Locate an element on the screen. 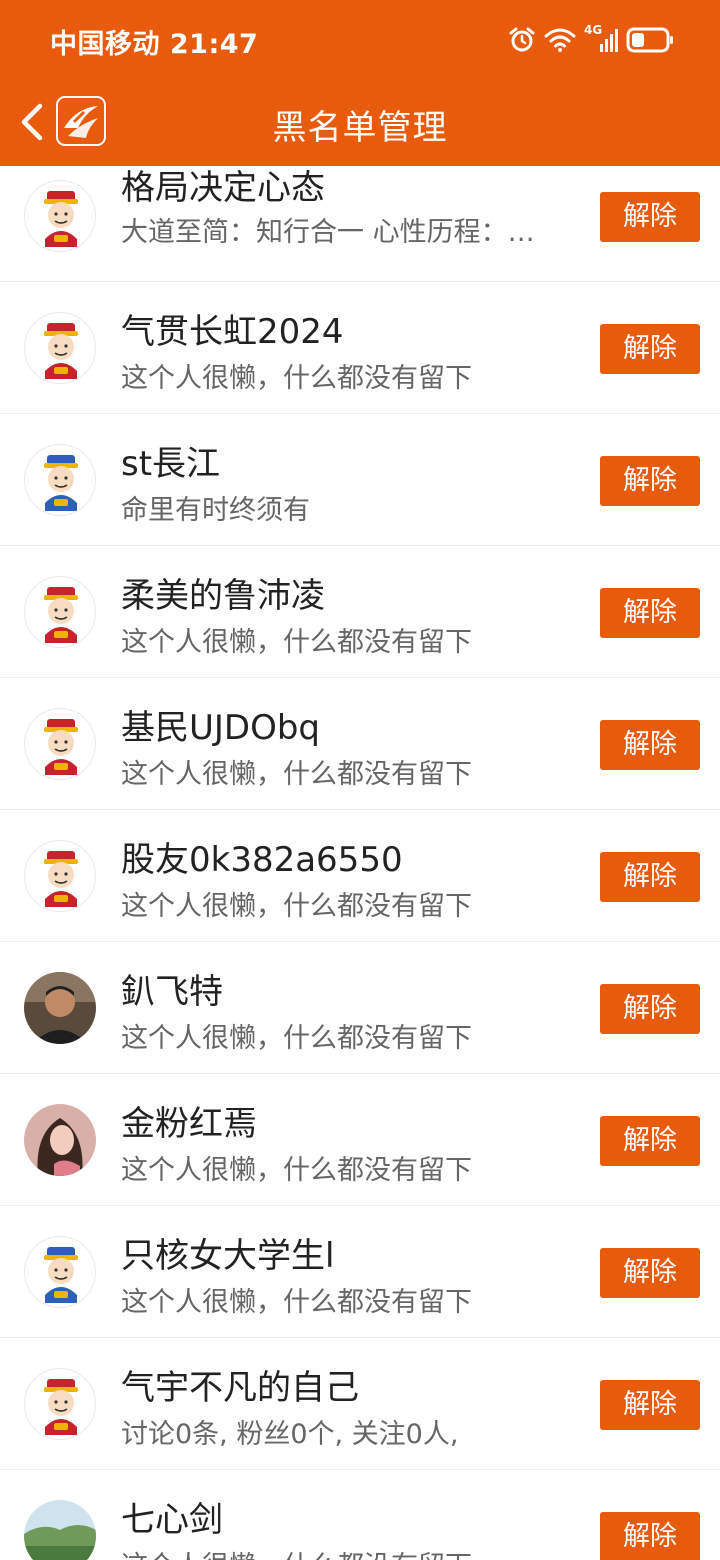 The image size is (720, 1560). blacklist-row: 基民UJDObq 这个人很懒，什么都没有留下 解除 is located at coordinates (360, 744).